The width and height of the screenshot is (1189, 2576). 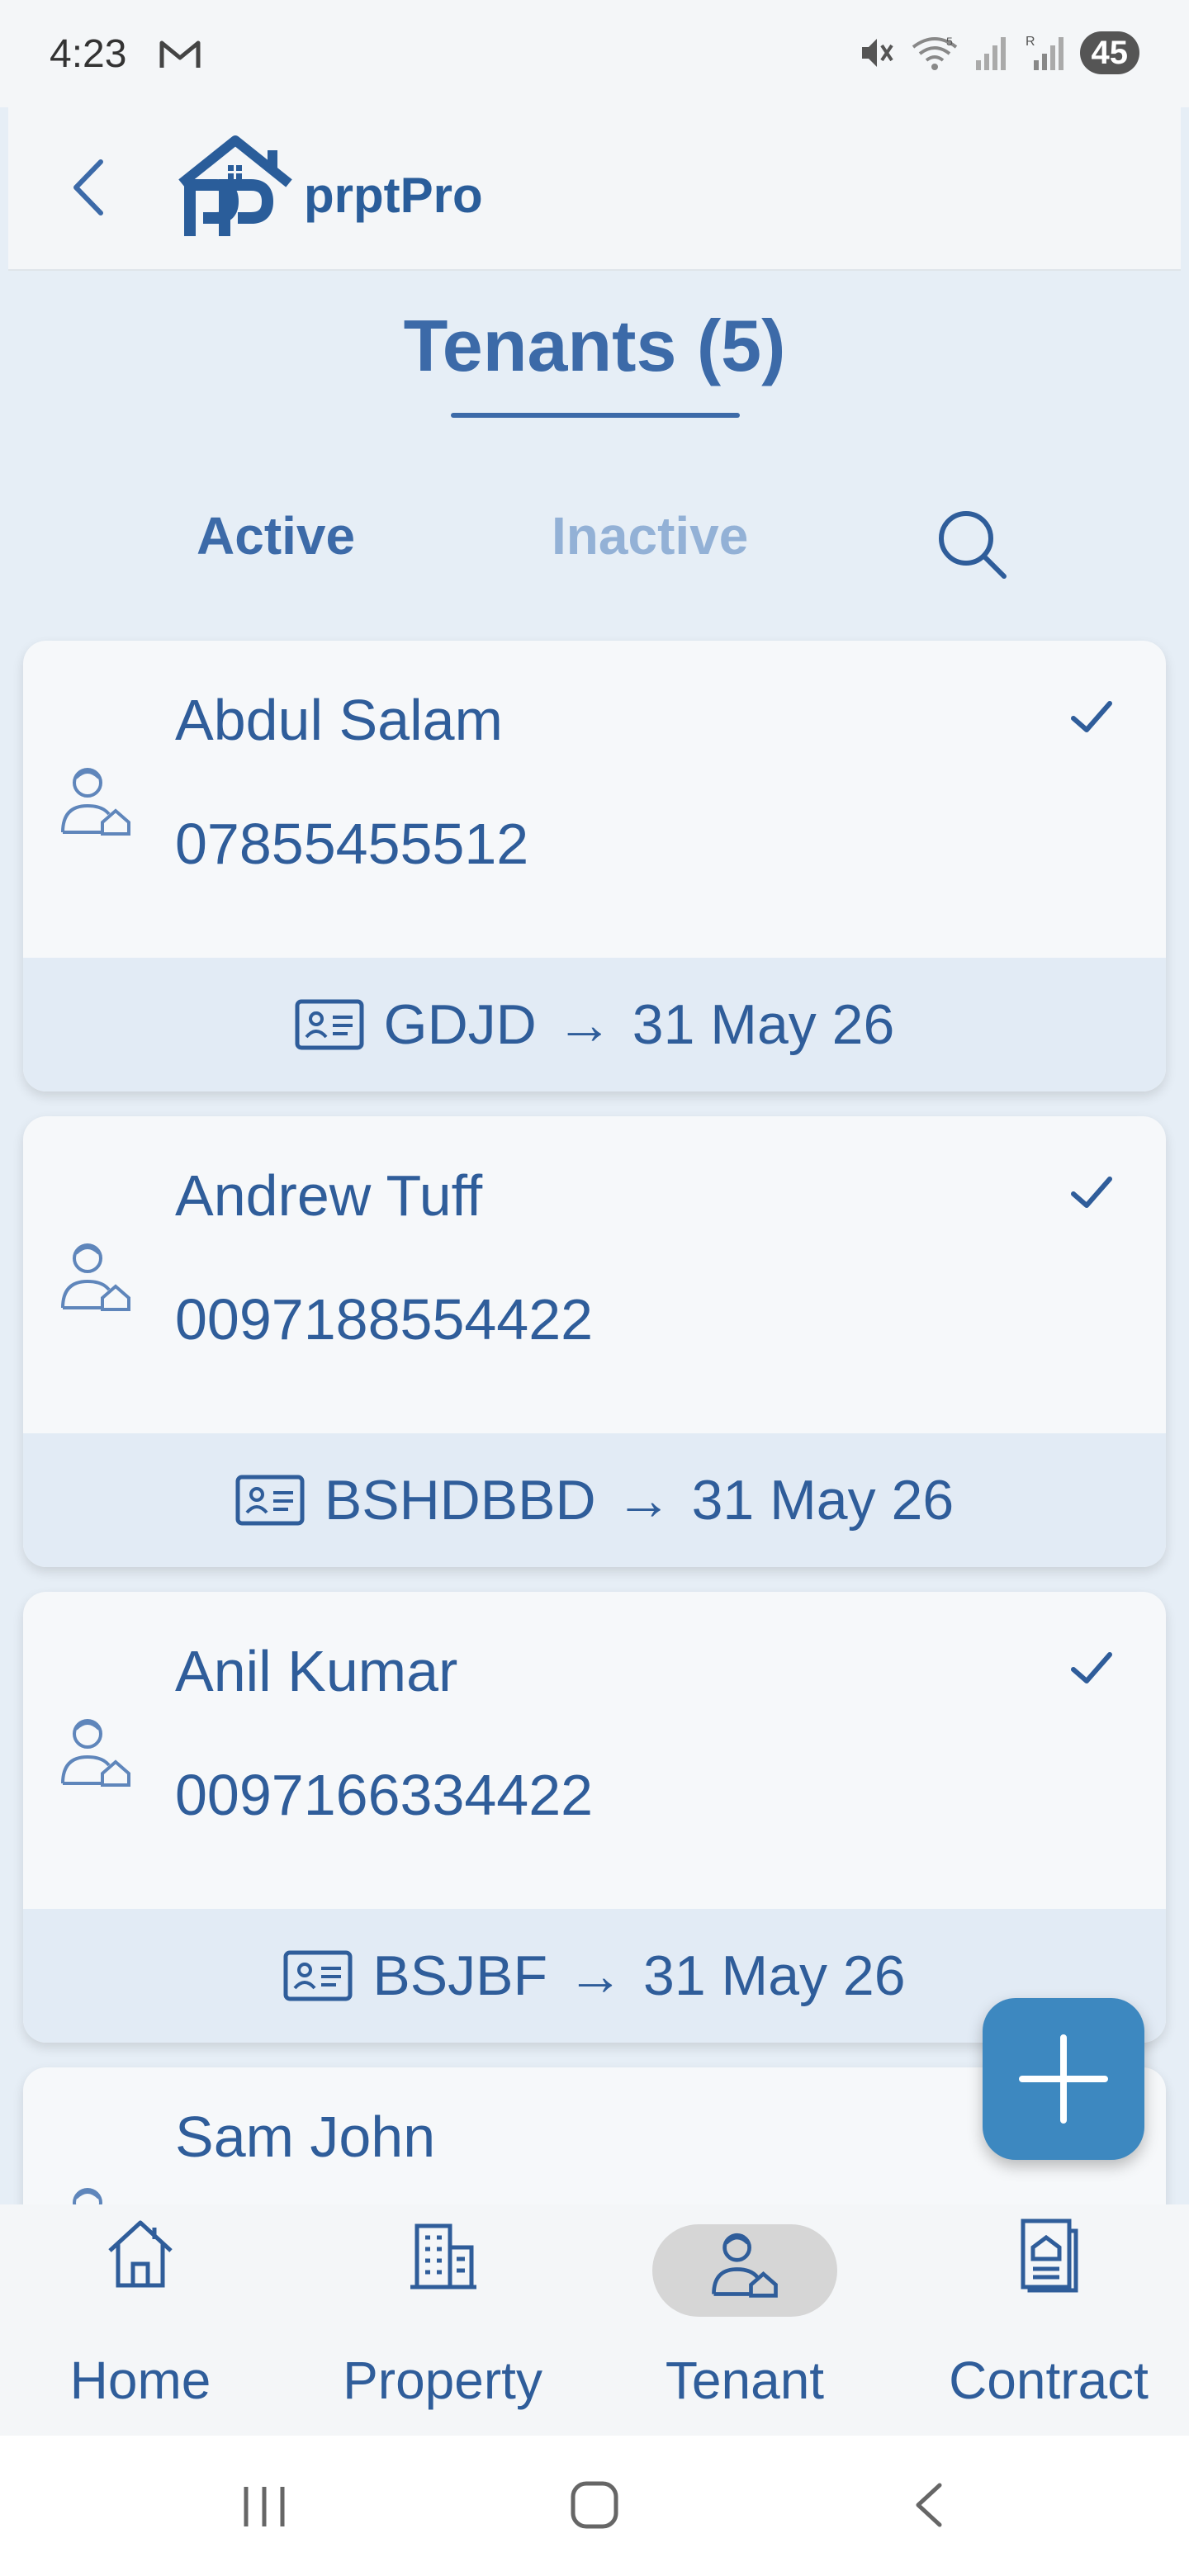 I want to click on tenant-phone: 0097166334422, so click(x=384, y=1795).